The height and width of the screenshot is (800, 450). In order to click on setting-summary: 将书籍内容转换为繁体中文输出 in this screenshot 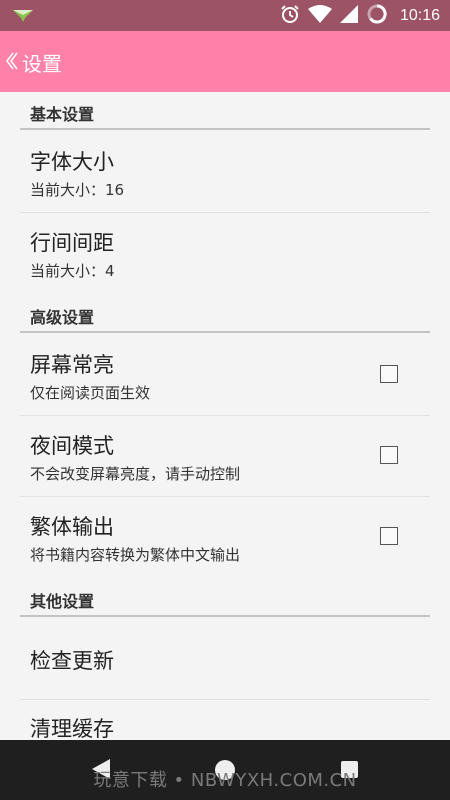, I will do `click(135, 555)`.